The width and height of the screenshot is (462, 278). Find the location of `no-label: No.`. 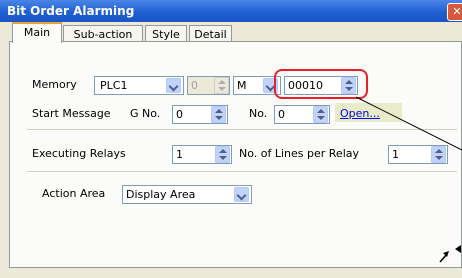

no-label: No. is located at coordinates (258, 113).